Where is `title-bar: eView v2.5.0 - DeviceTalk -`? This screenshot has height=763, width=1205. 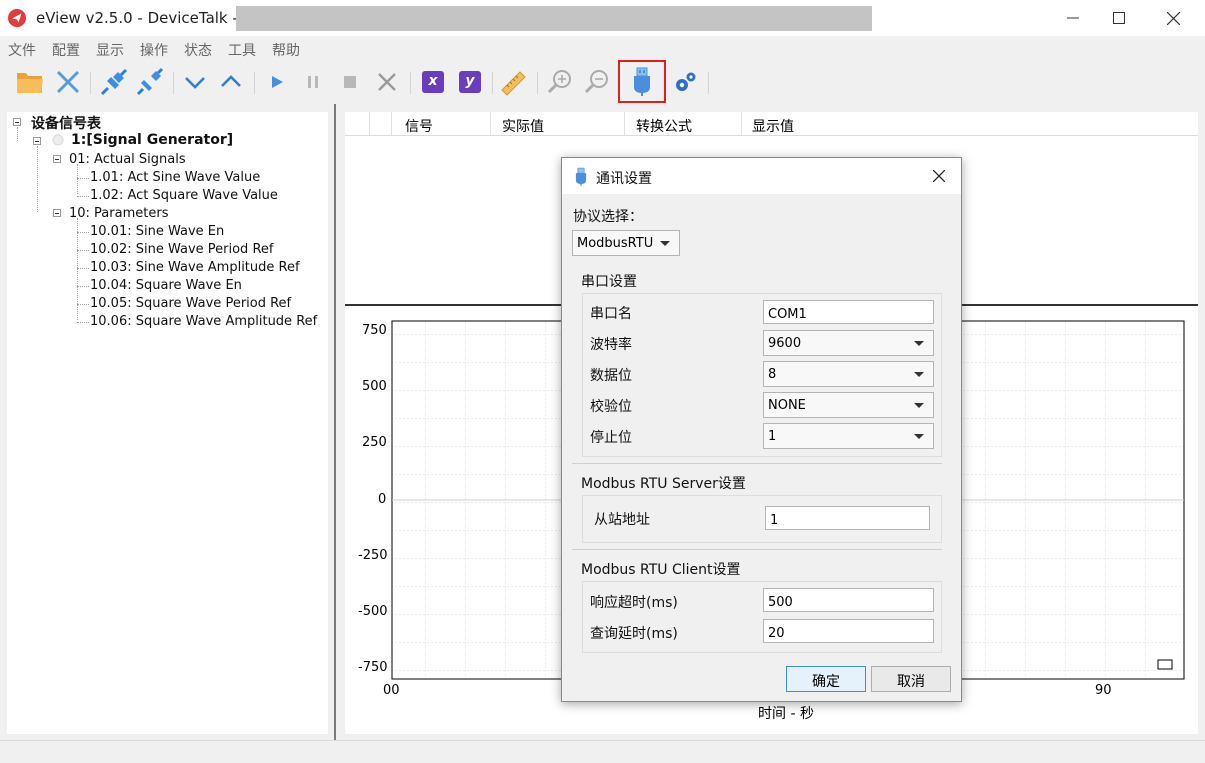 title-bar: eView v2.5.0 - DeviceTalk - is located at coordinates (602, 18).